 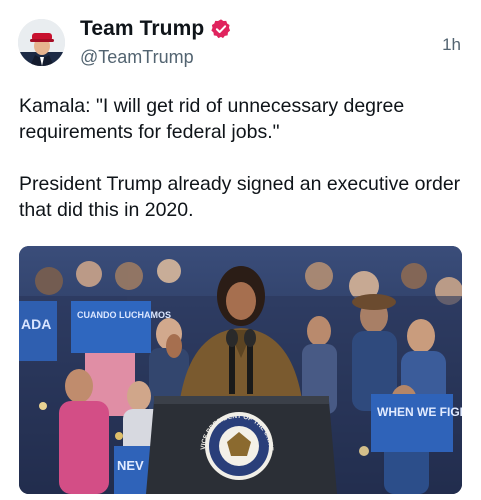 What do you see at coordinates (221, 29) in the screenshot?
I see `verified-badge-icon` at bounding box center [221, 29].